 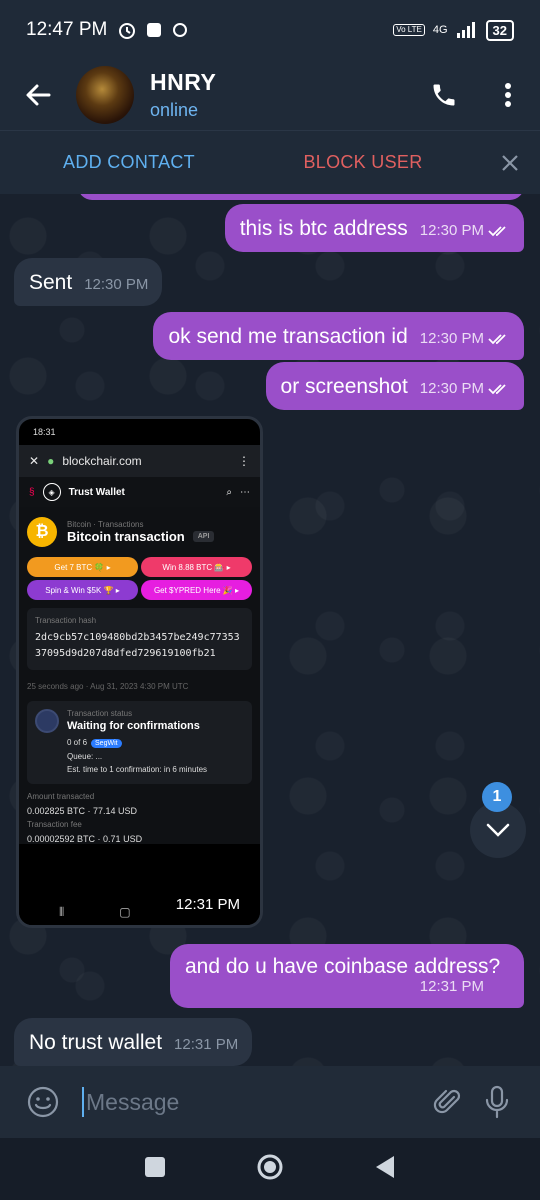 What do you see at coordinates (66, 620) in the screenshot?
I see `hash-label: Transaction hash` at bounding box center [66, 620].